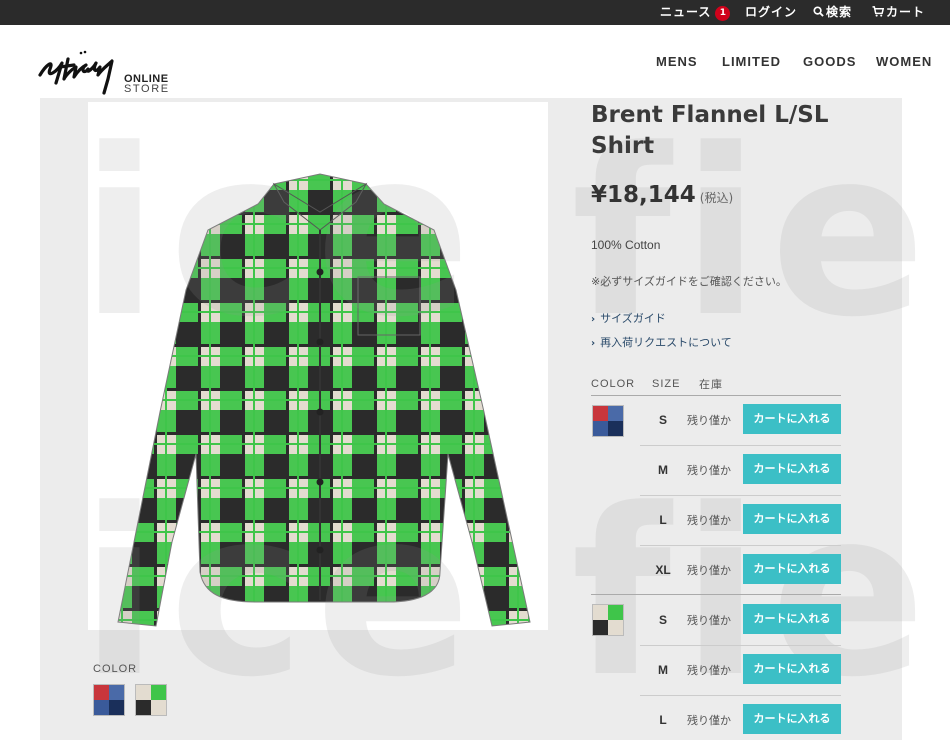  Describe the element at coordinates (633, 318) in the screenshot. I see `size-guide-link-label: サイズガイド` at that location.